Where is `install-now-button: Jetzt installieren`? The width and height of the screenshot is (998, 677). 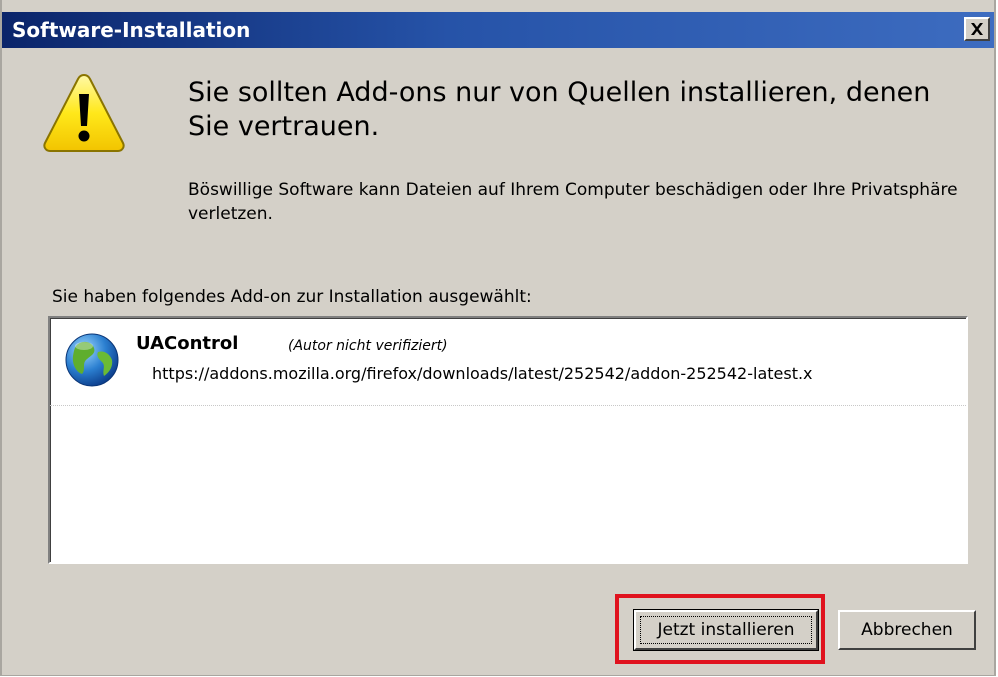
install-now-button: Jetzt installieren is located at coordinates (726, 630).